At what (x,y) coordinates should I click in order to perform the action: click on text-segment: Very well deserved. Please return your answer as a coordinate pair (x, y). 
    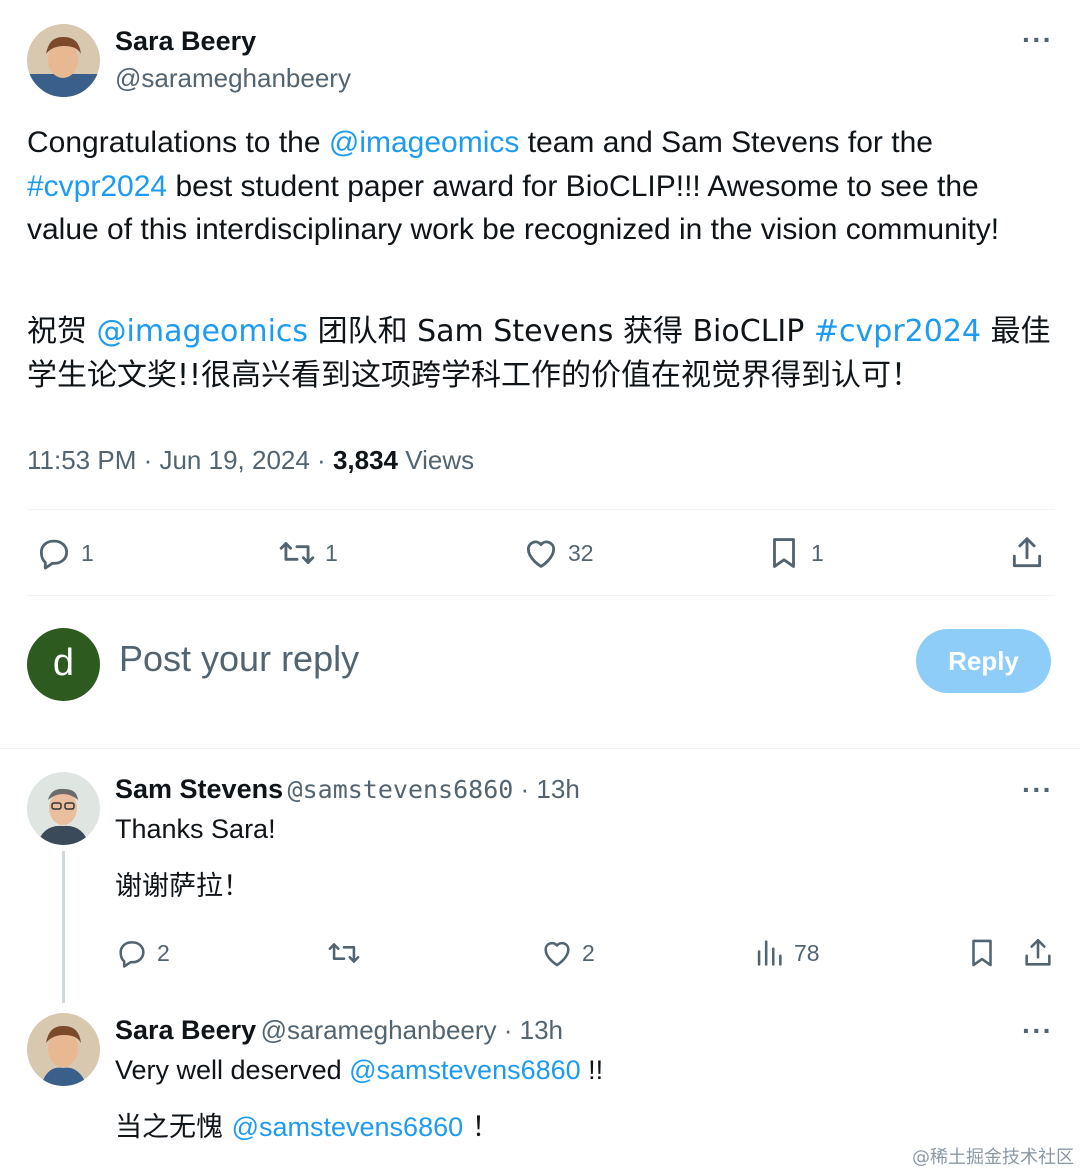
    Looking at the image, I should click on (232, 1070).